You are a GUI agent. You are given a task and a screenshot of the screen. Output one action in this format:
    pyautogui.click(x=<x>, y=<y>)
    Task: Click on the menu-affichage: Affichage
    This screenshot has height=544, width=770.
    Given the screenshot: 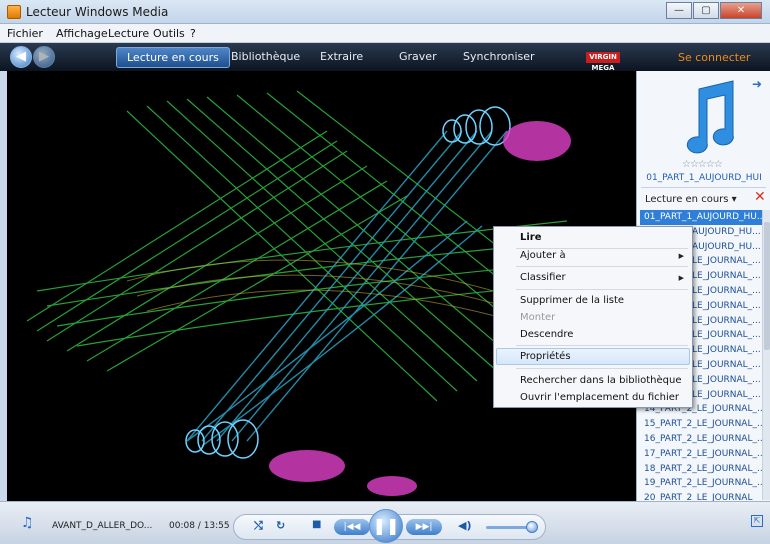 What is the action you would take?
    pyautogui.click(x=82, y=33)
    